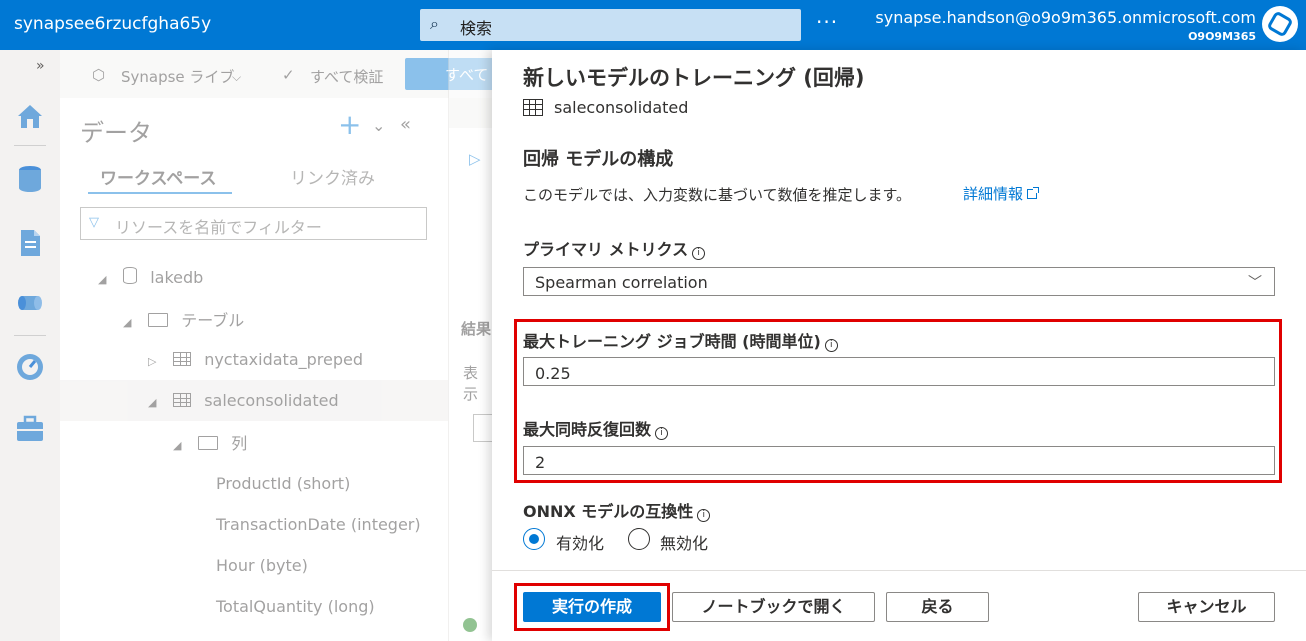  I want to click on open-notebook-button: ノートブックで開く, so click(773, 607).